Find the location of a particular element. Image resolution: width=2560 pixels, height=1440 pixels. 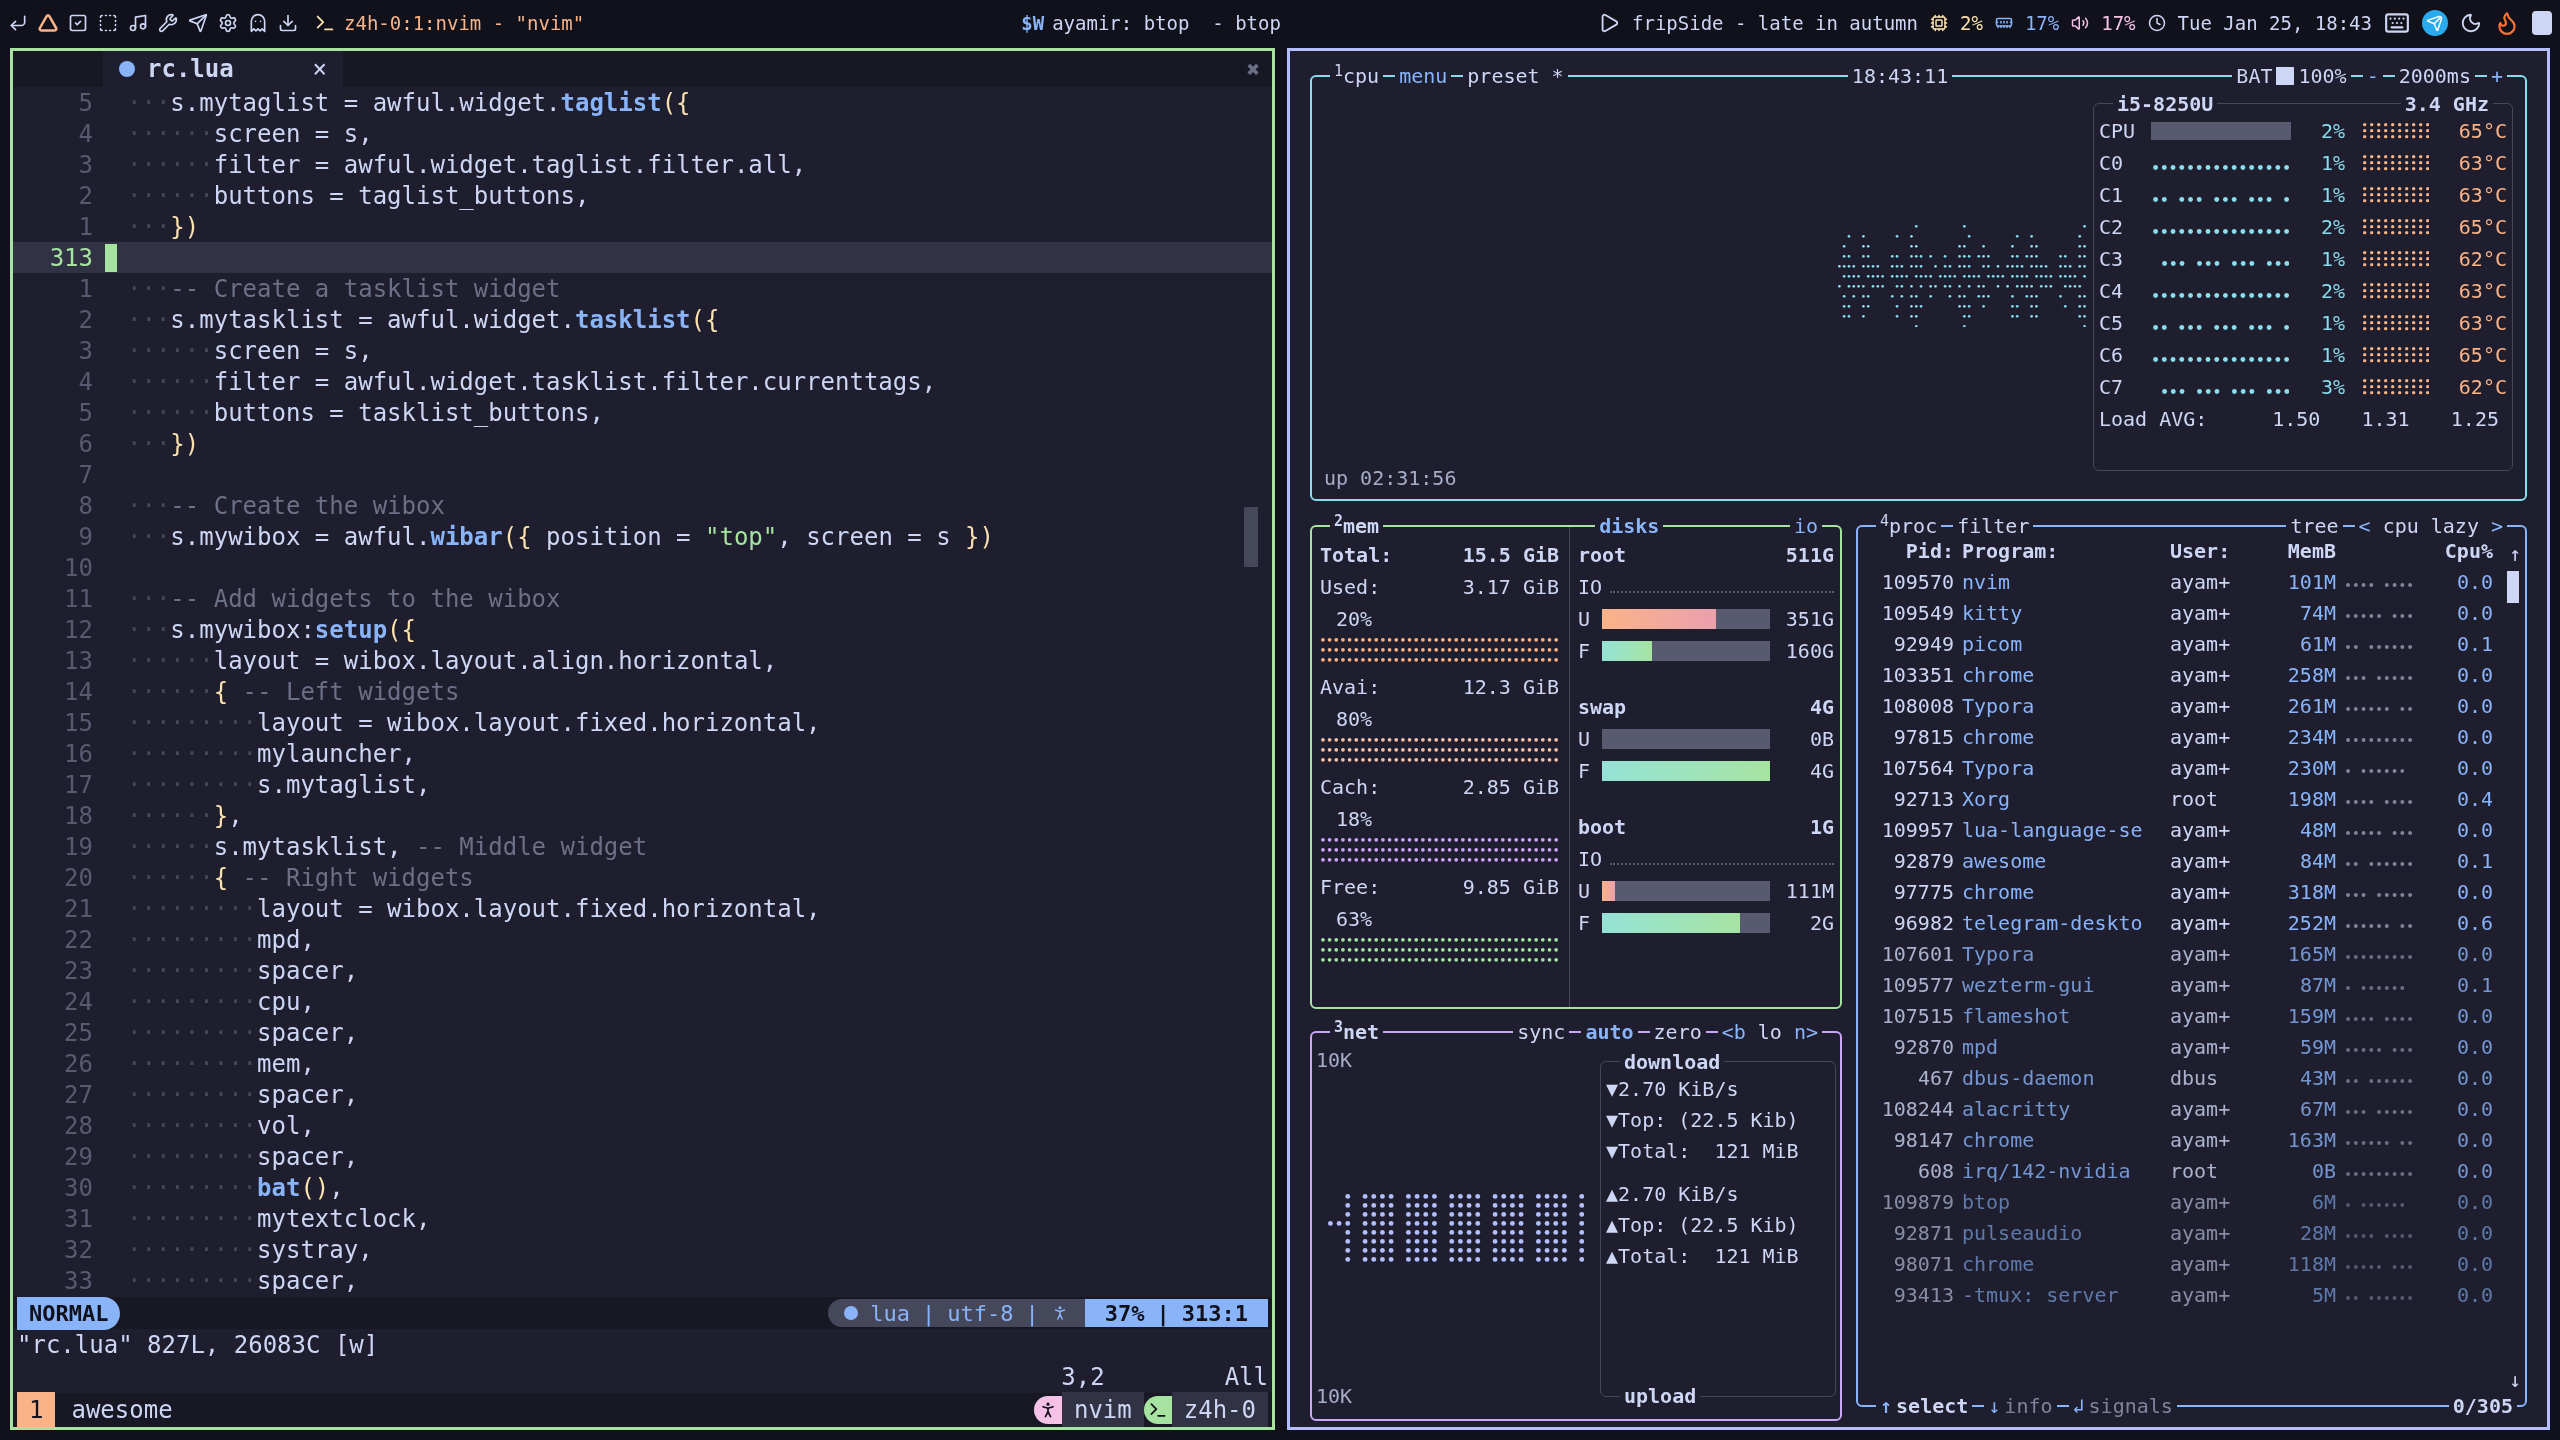

load-average-value: 1.31 is located at coordinates (2385, 419).